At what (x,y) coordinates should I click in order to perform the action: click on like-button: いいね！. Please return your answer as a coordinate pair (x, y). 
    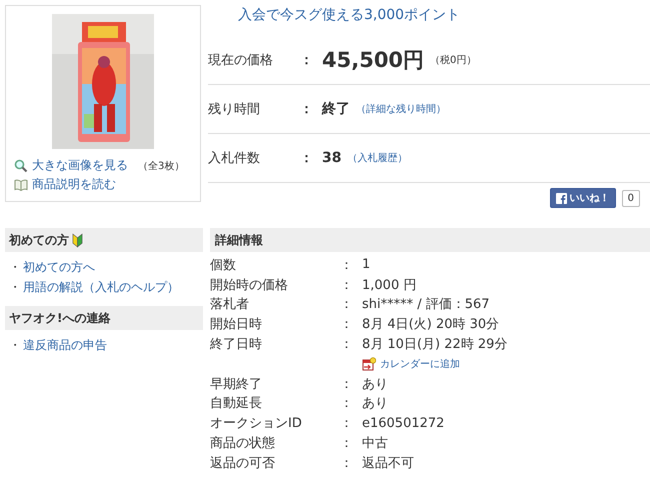
    Looking at the image, I should click on (583, 198).